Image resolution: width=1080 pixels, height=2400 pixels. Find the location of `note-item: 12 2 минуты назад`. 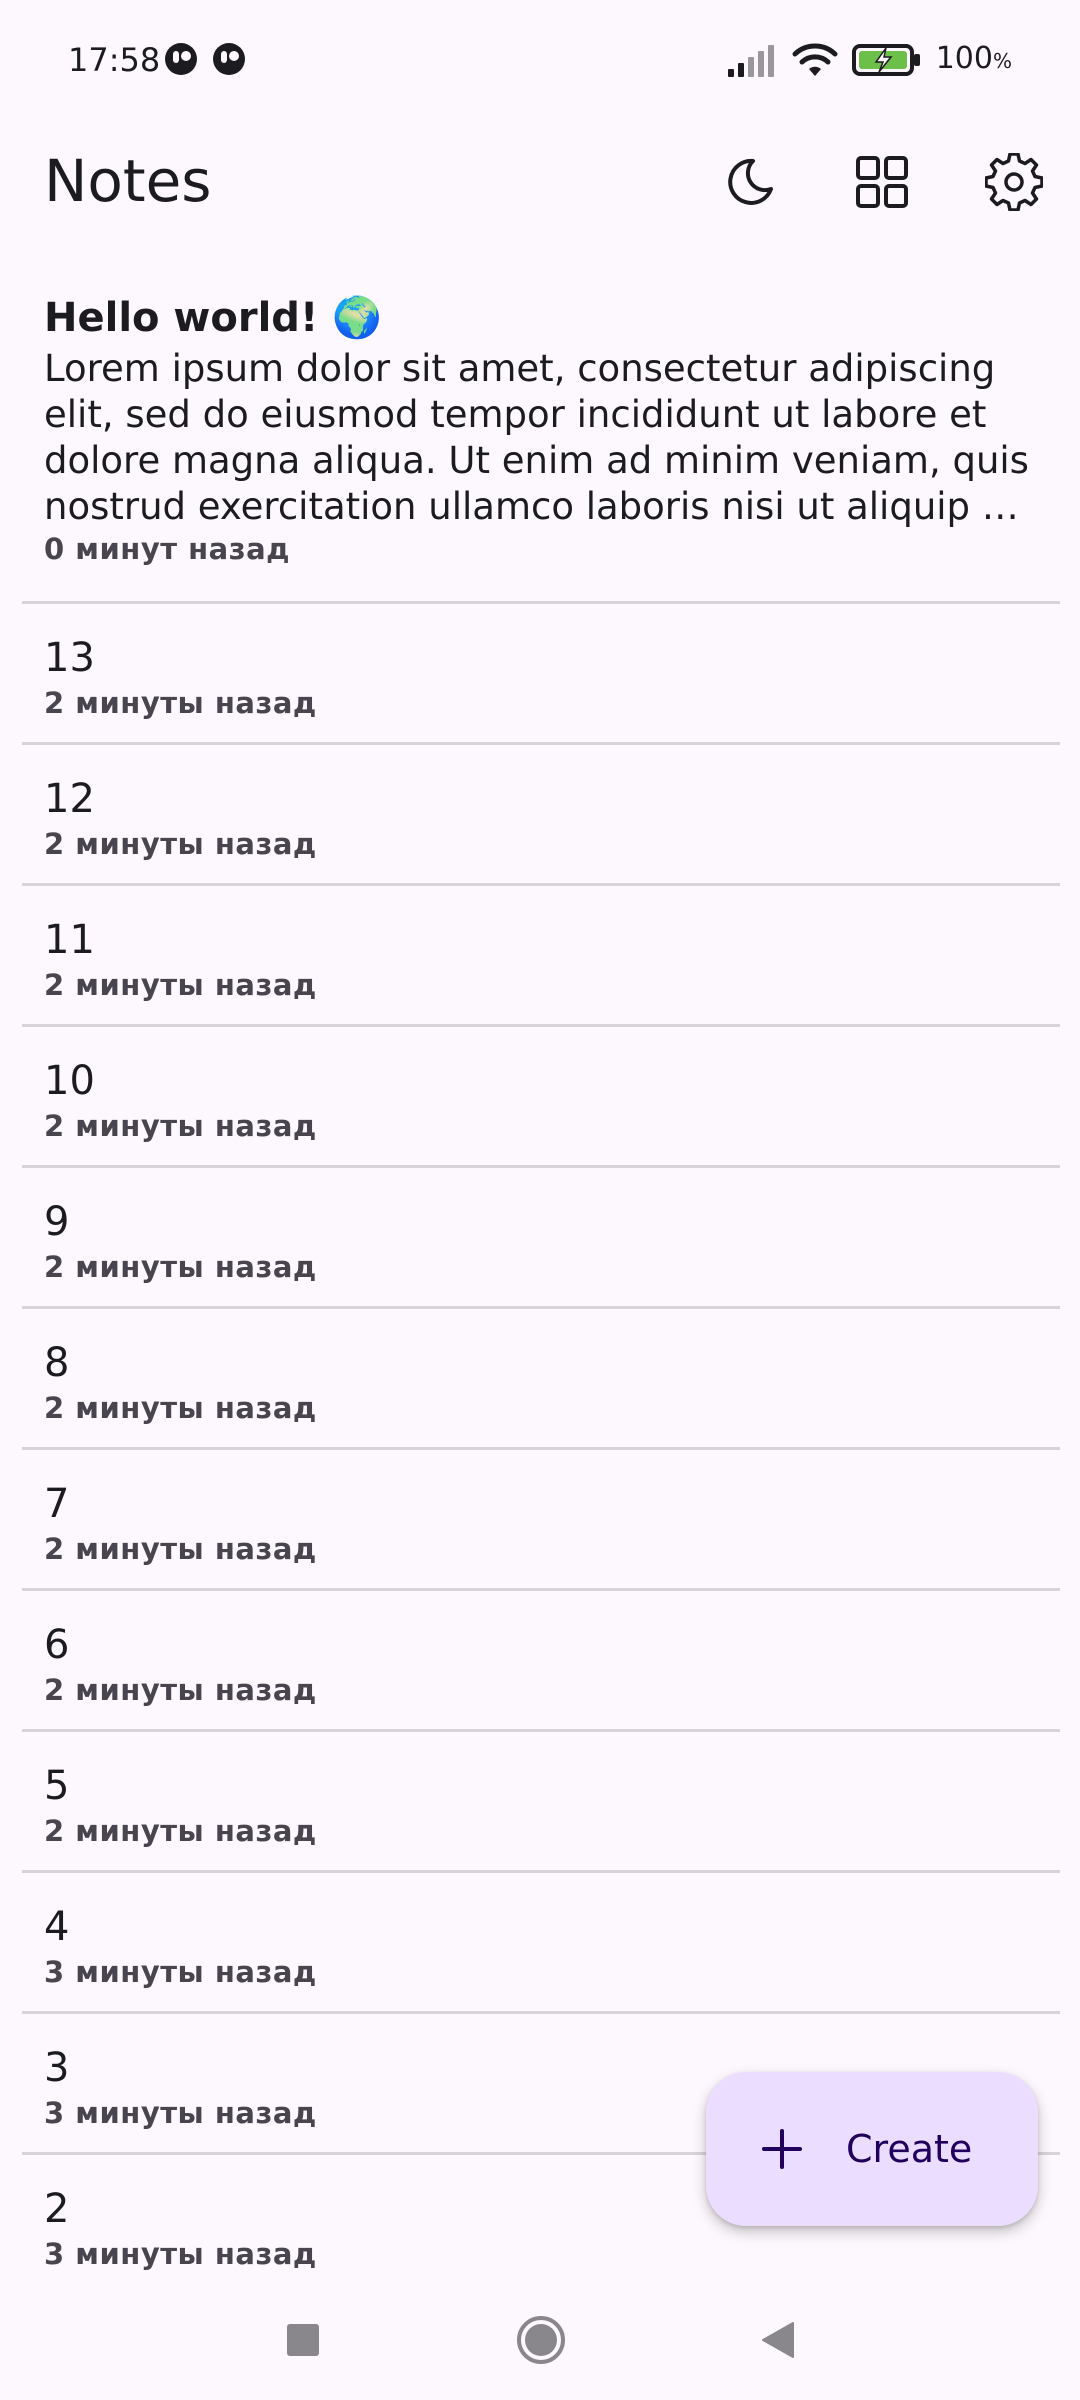

note-item: 12 2 минуты назад is located at coordinates (541, 815).